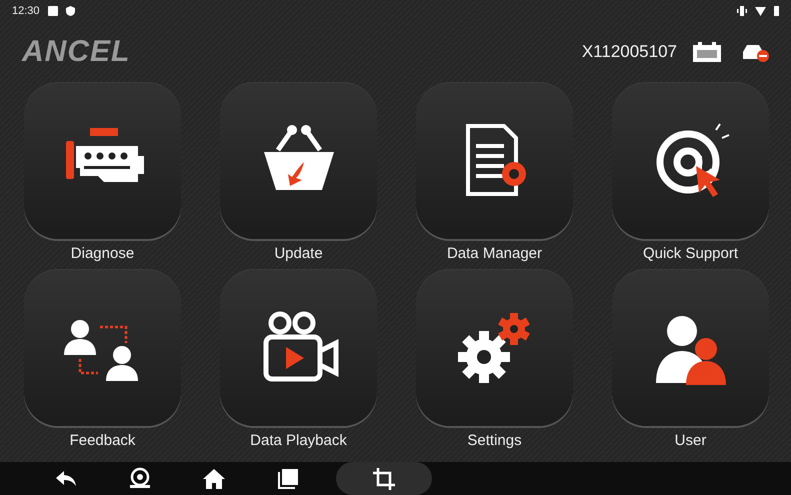  What do you see at coordinates (53, 11) in the screenshot?
I see `image-icon` at bounding box center [53, 11].